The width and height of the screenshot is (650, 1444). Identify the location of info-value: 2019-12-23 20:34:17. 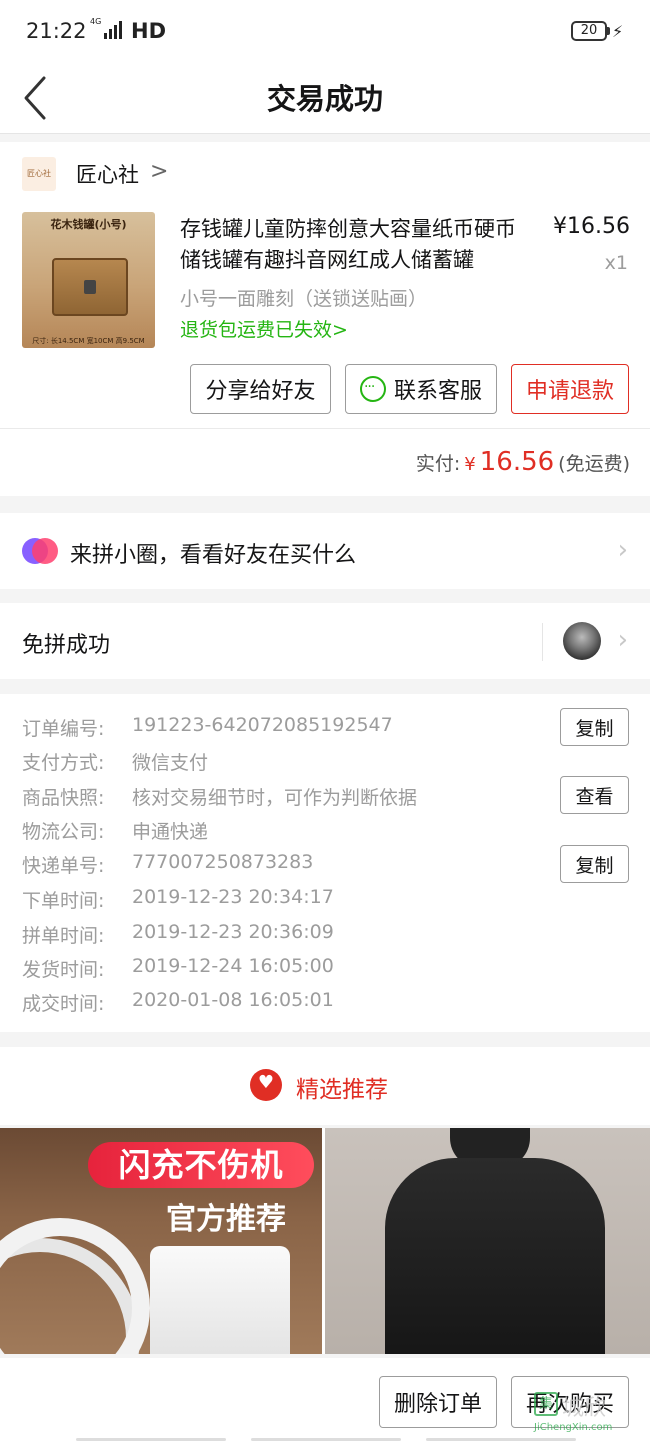
(233, 897).